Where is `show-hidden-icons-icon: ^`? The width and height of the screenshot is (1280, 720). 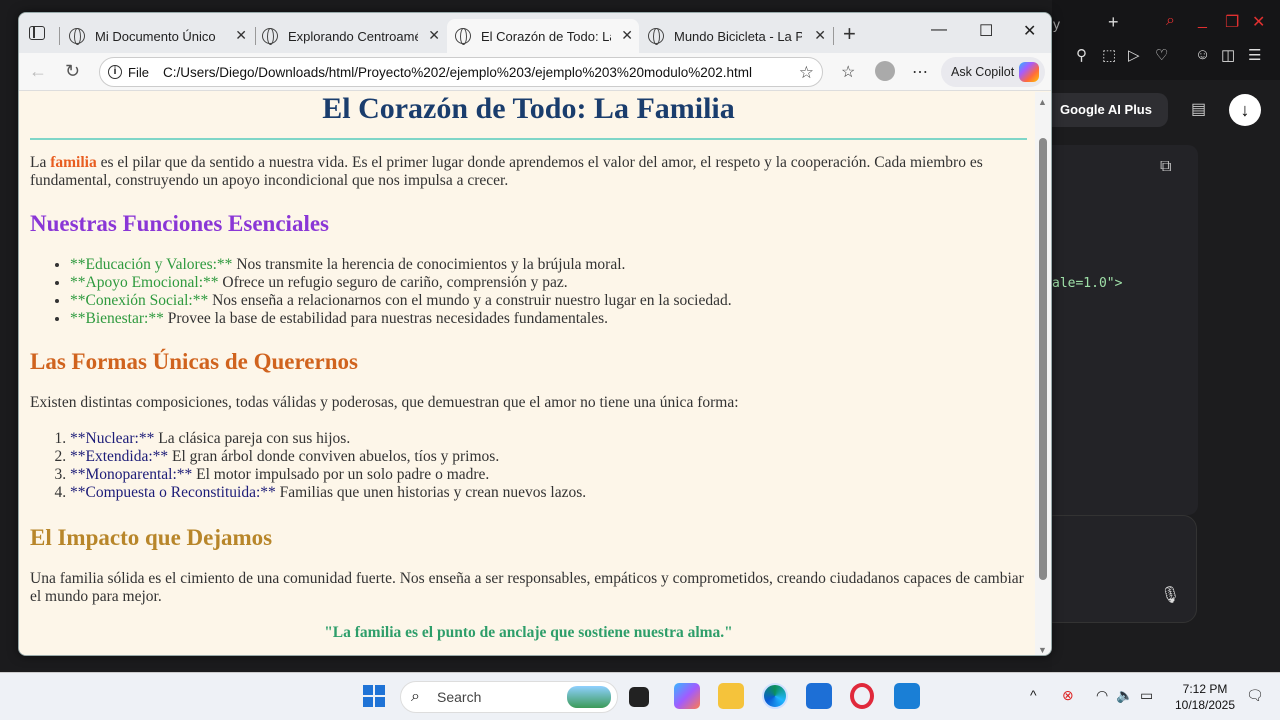
show-hidden-icons-icon: ^ is located at coordinates (1033, 695).